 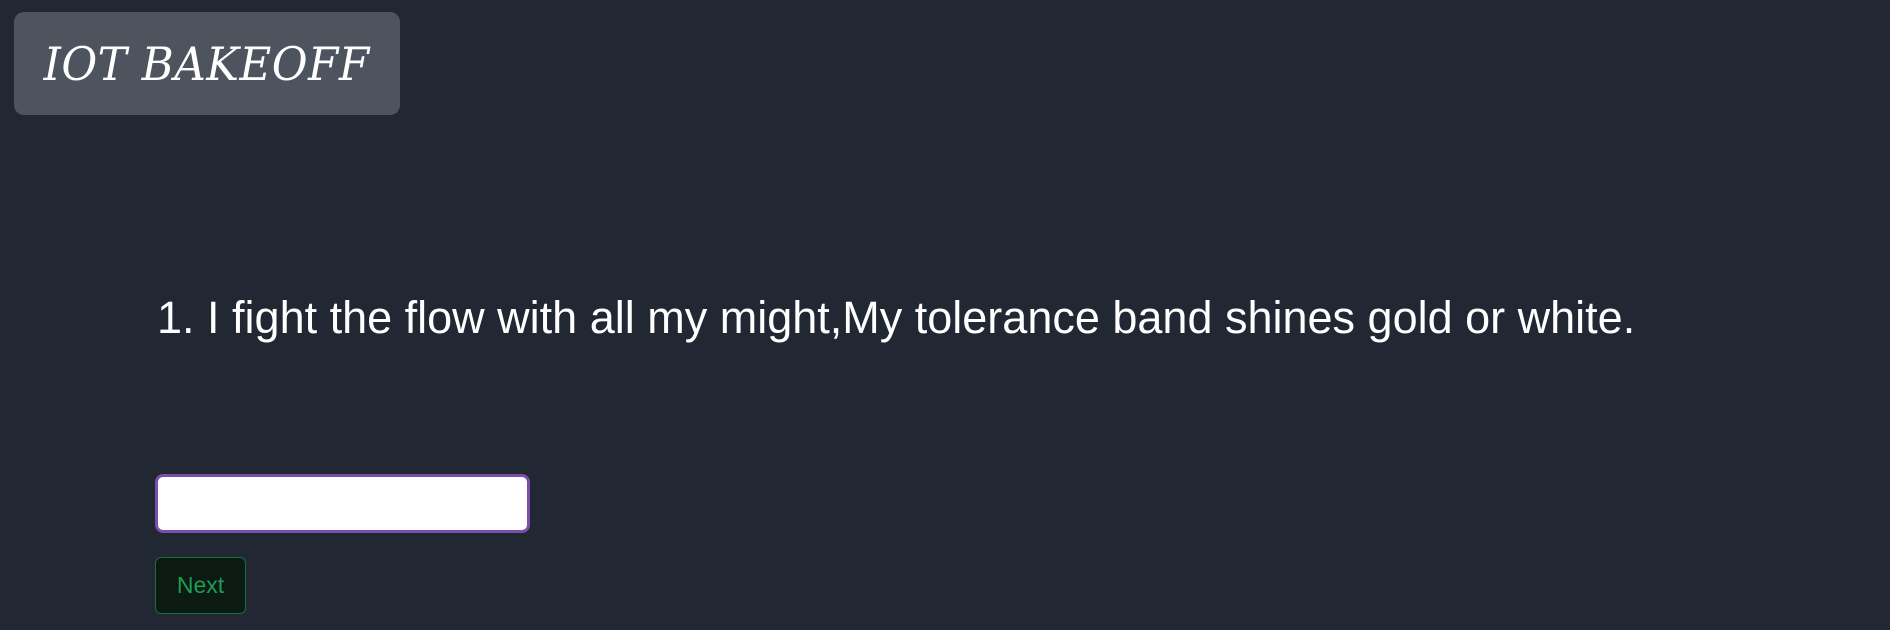 I want to click on logo-text: IOT BAKEOFF, so click(x=207, y=63).